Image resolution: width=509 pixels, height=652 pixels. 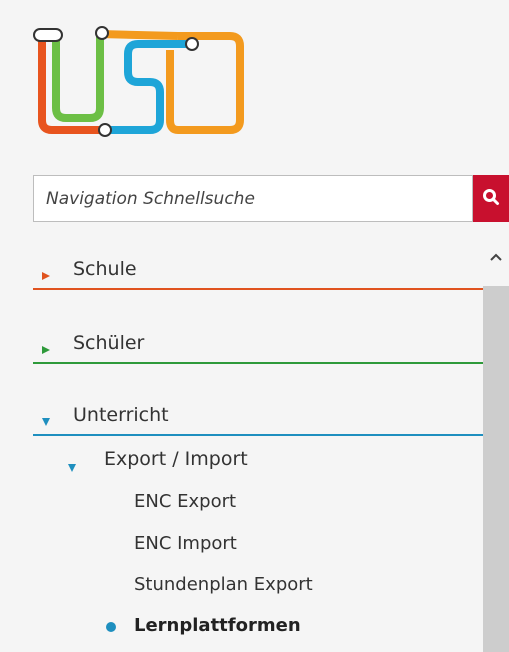 What do you see at coordinates (121, 415) in the screenshot?
I see `nav-section-label: Unterricht` at bounding box center [121, 415].